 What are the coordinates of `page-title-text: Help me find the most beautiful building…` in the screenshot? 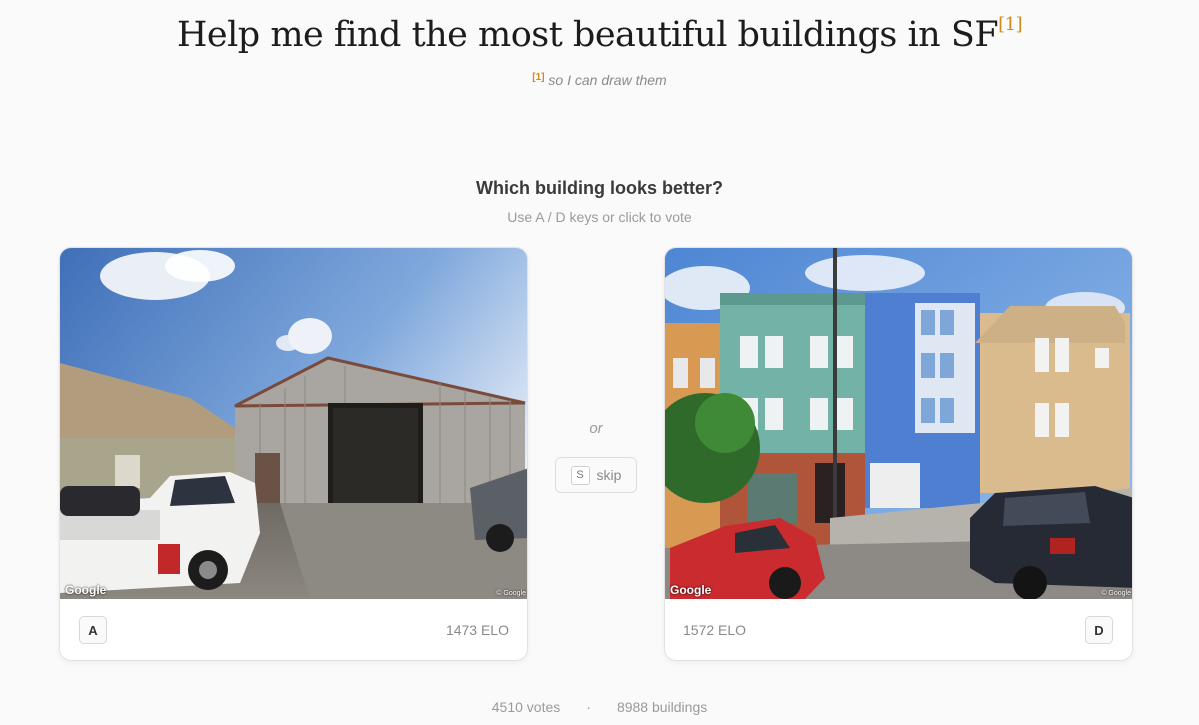 It's located at (587, 35).